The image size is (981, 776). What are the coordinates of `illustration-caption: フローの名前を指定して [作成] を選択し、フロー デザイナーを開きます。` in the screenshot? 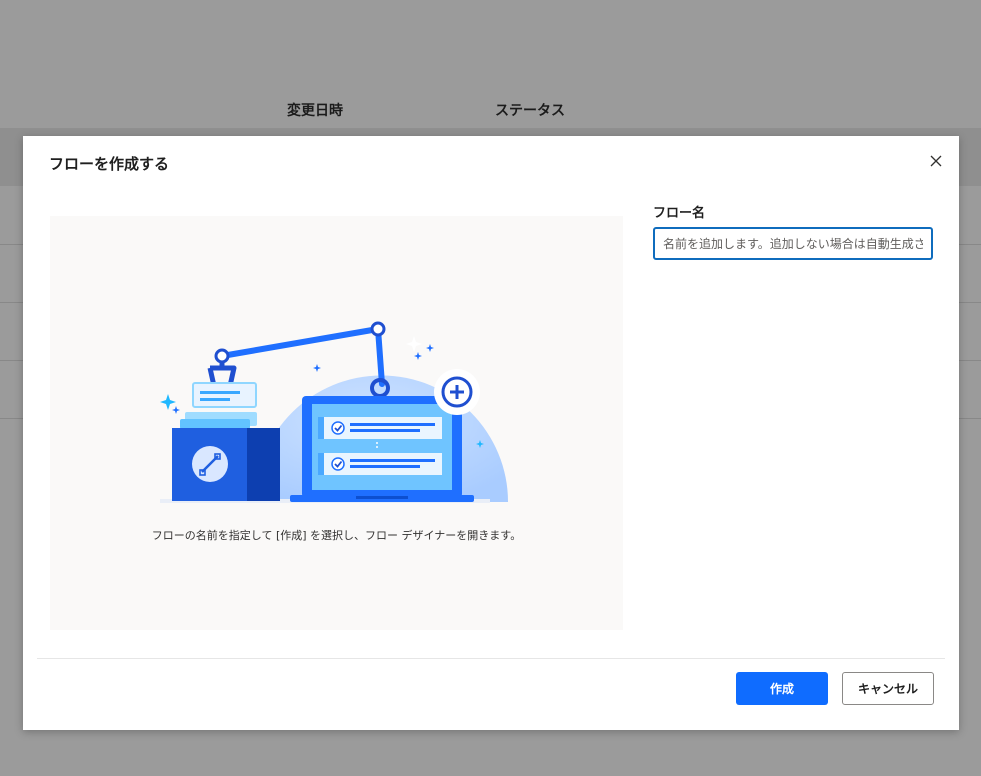 It's located at (336, 535).